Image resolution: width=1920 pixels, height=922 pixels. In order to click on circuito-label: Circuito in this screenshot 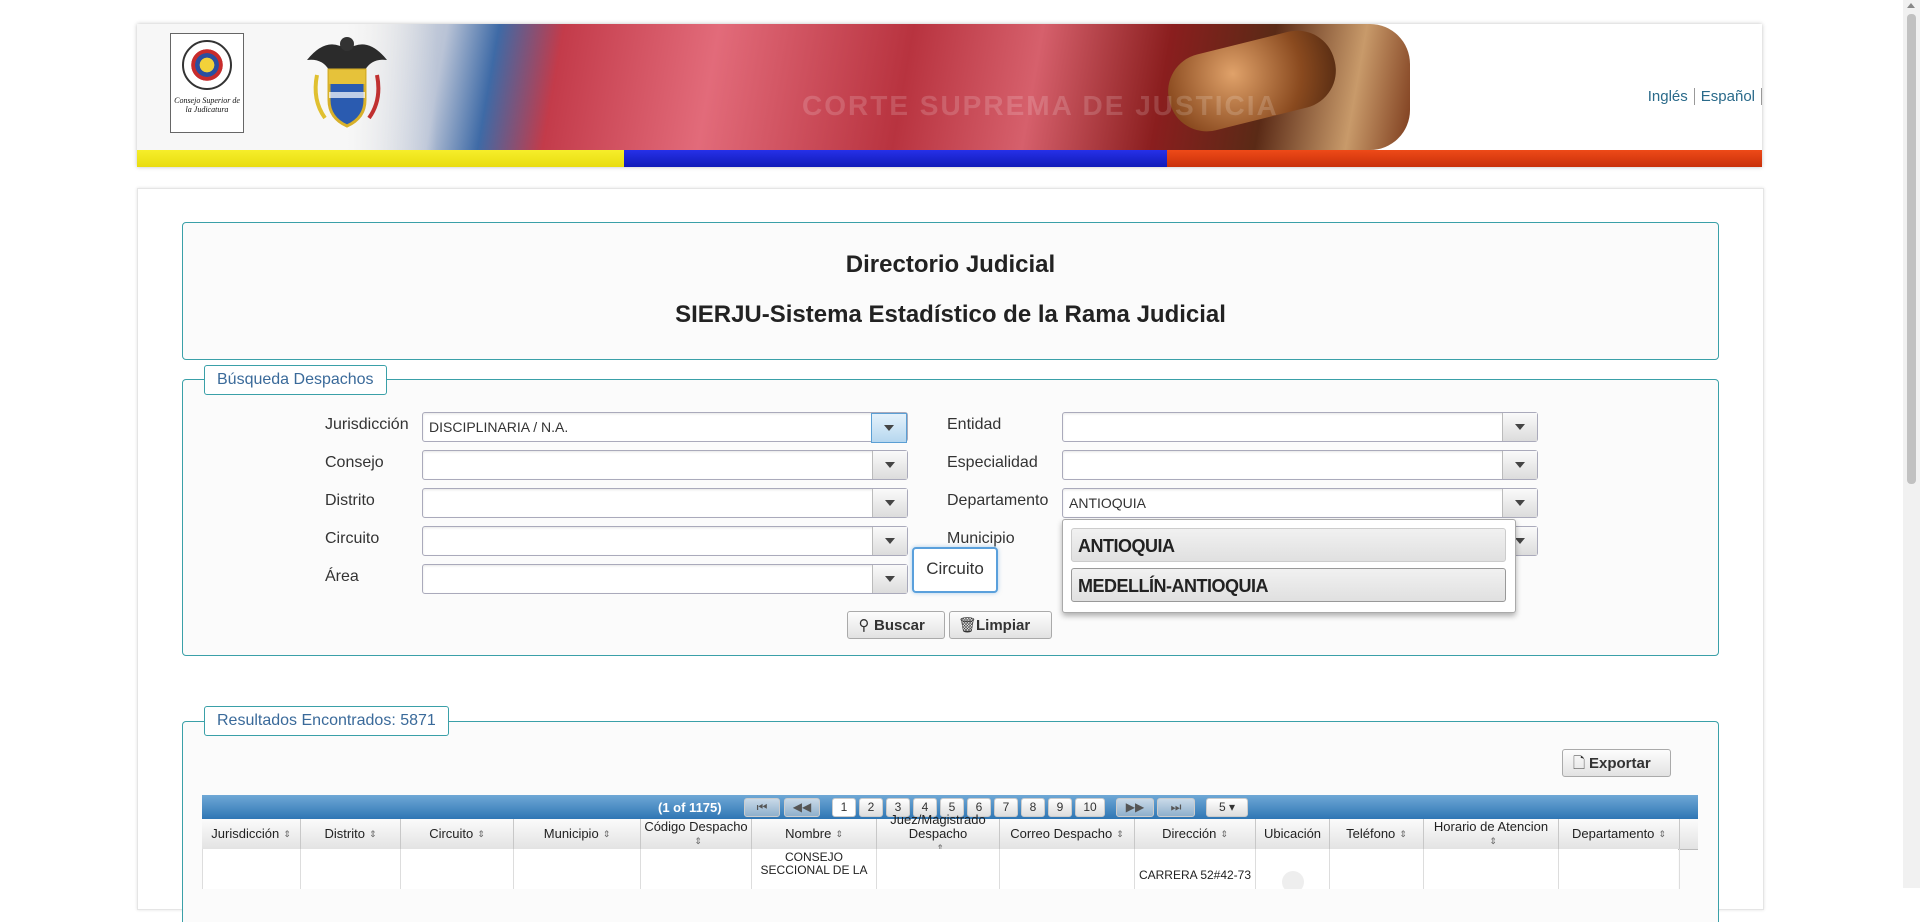, I will do `click(352, 538)`.